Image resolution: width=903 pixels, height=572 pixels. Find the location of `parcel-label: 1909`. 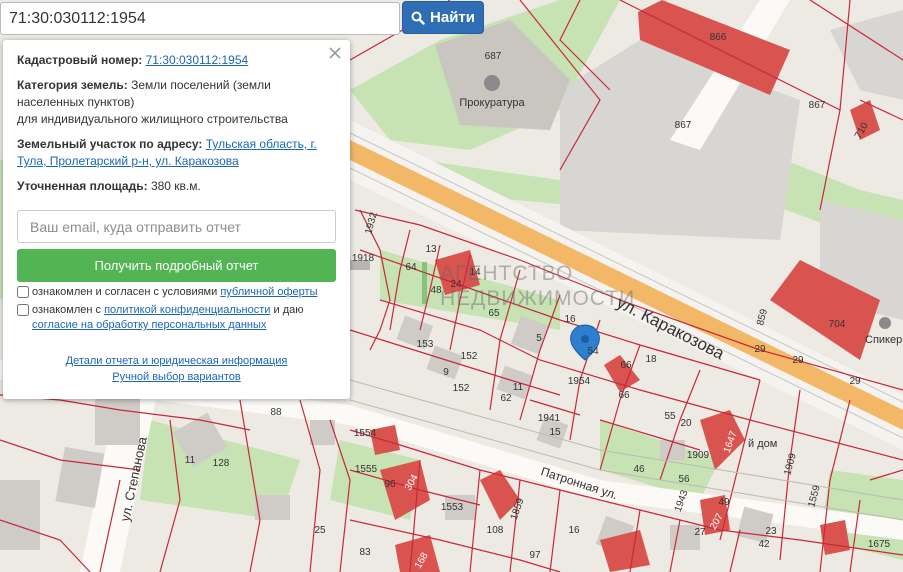

parcel-label: 1909 is located at coordinates (698, 455).